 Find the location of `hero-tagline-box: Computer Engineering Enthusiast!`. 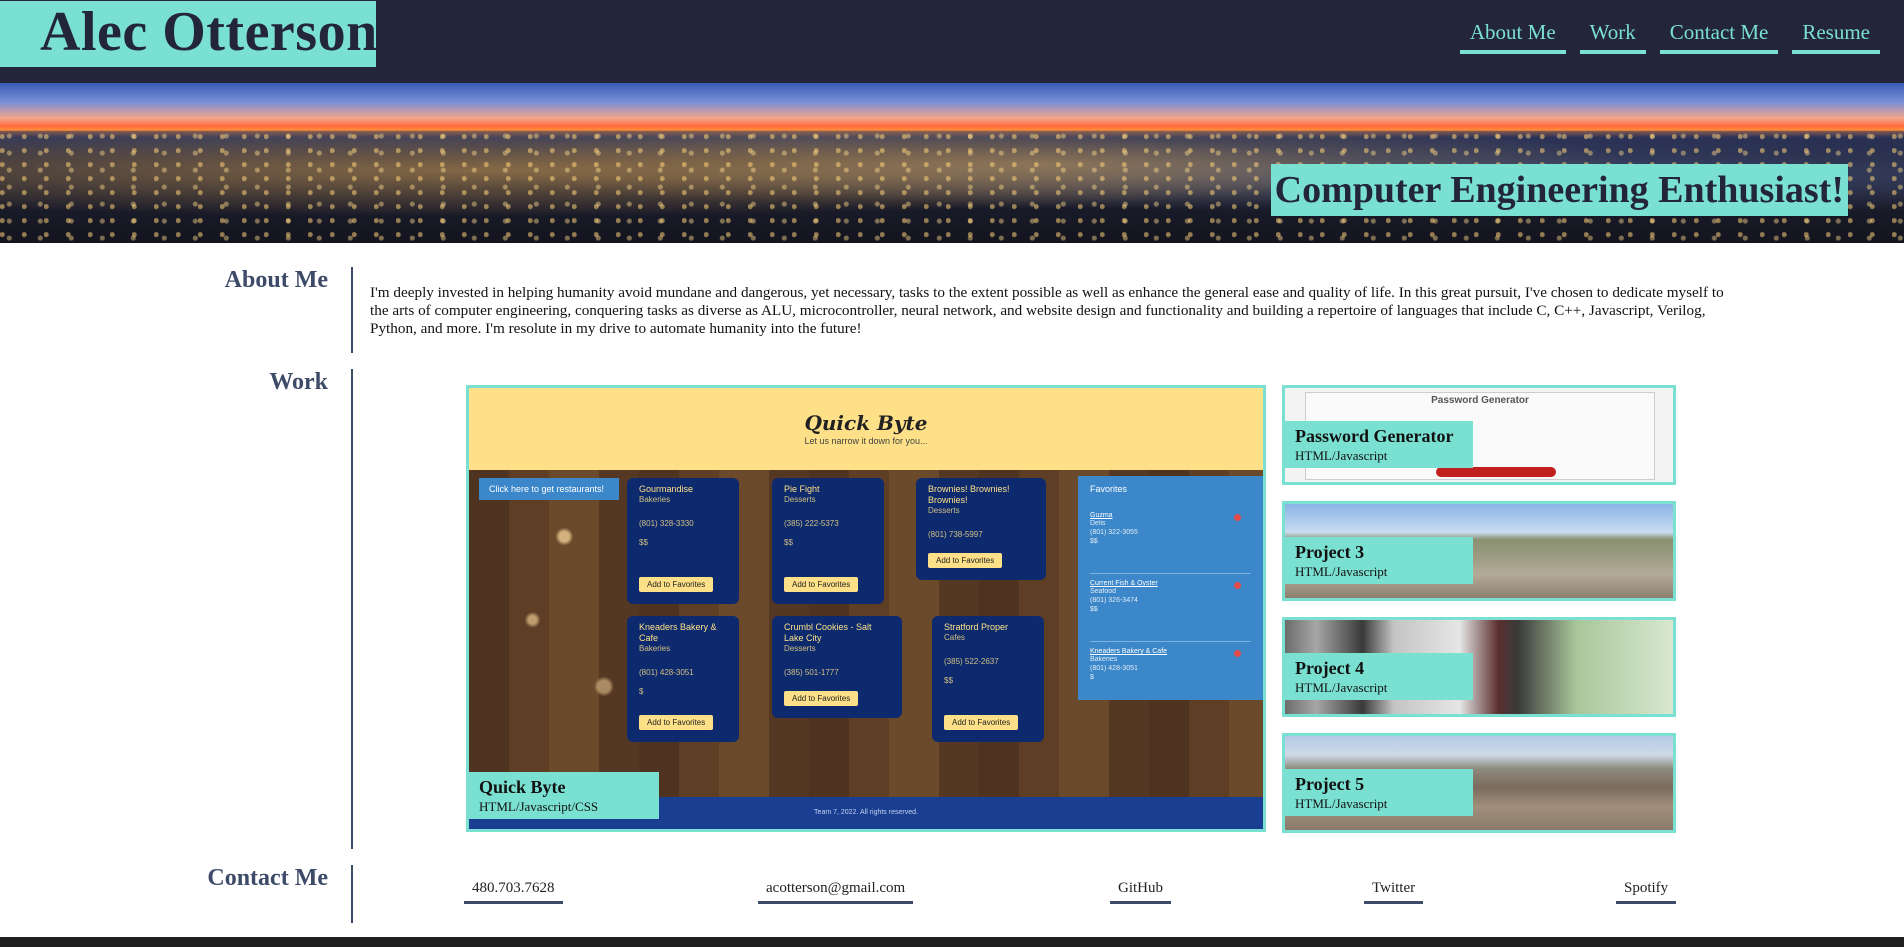

hero-tagline-box: Computer Engineering Enthusiast! is located at coordinates (1559, 190).